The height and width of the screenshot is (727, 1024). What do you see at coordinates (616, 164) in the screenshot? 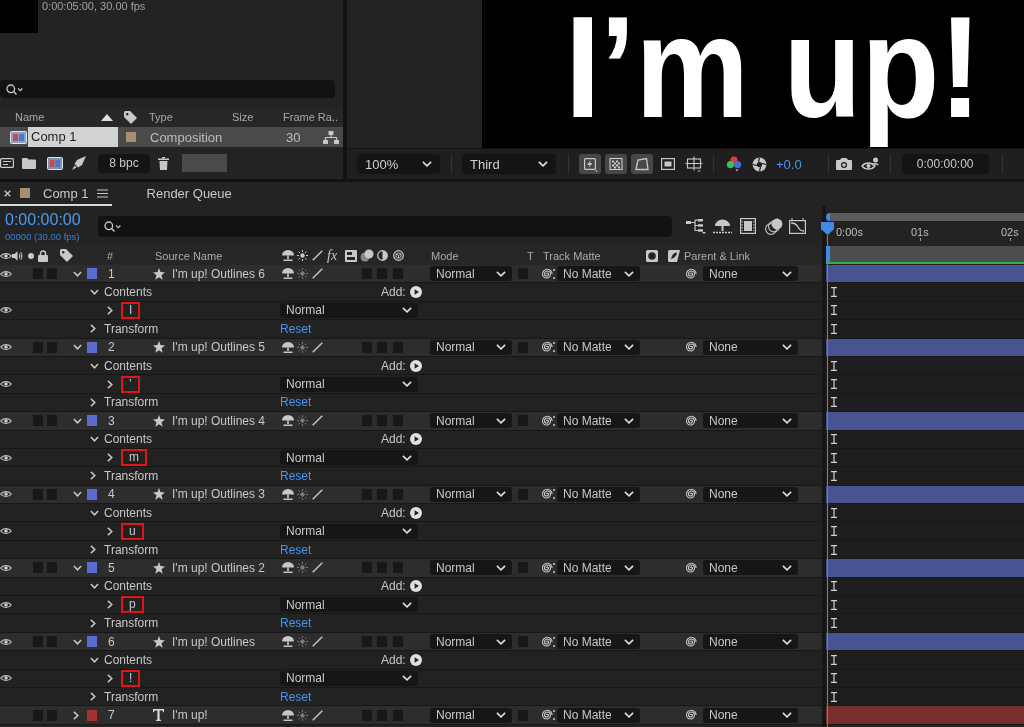
I see `checkerboard-icon` at bounding box center [616, 164].